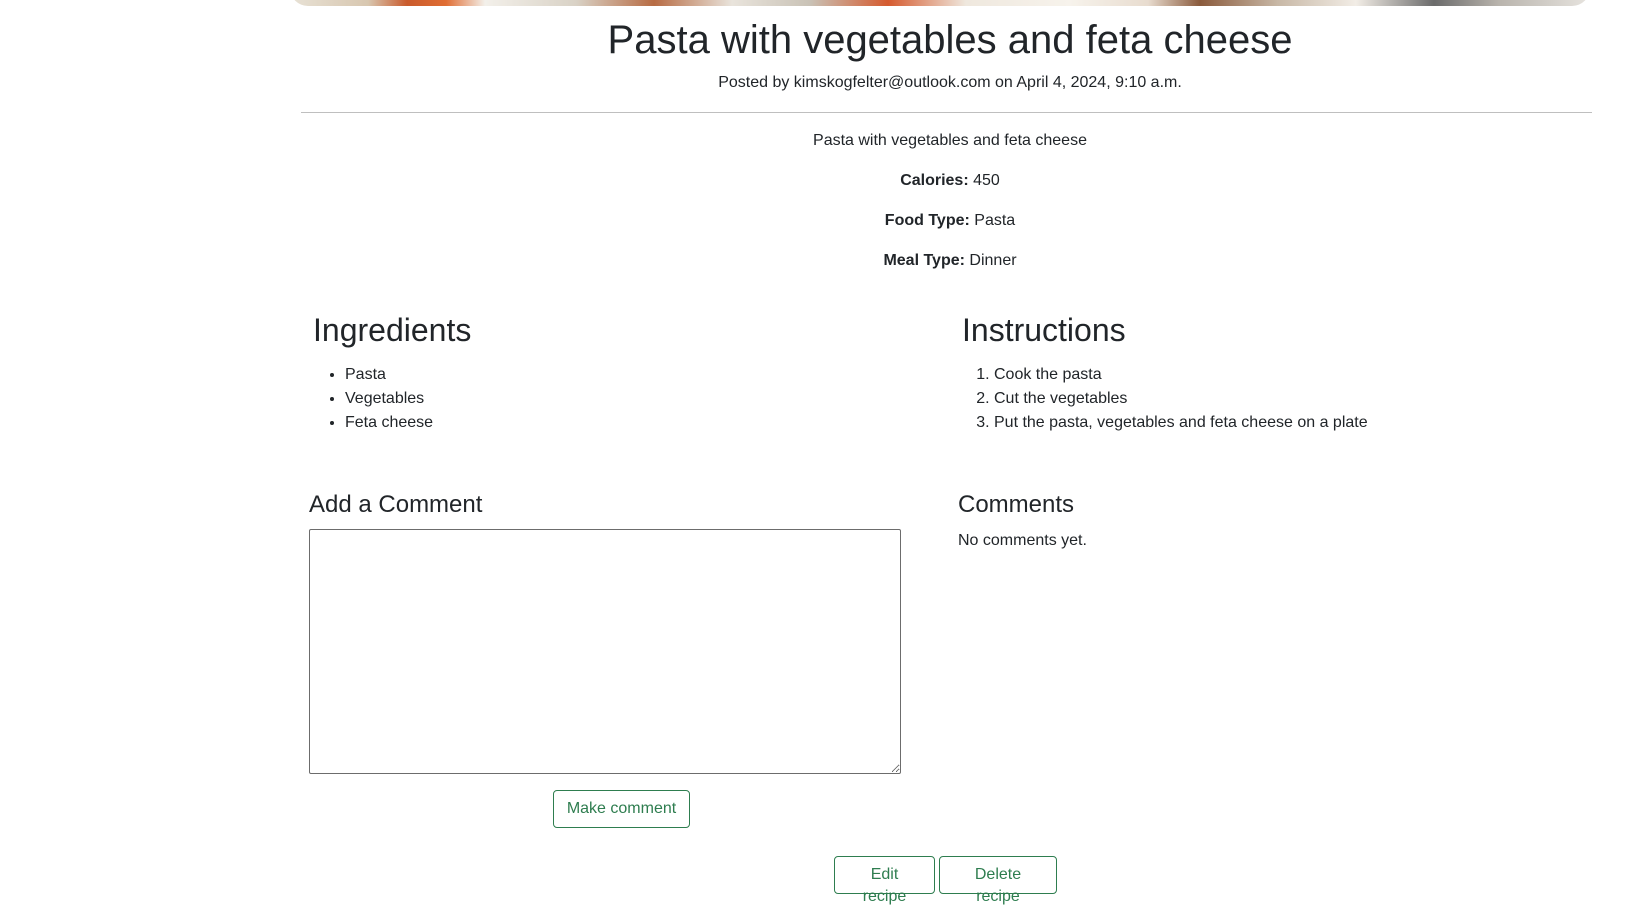  Describe the element at coordinates (950, 140) in the screenshot. I see `recipe-description: Pasta with vegetables and feta cheese` at that location.